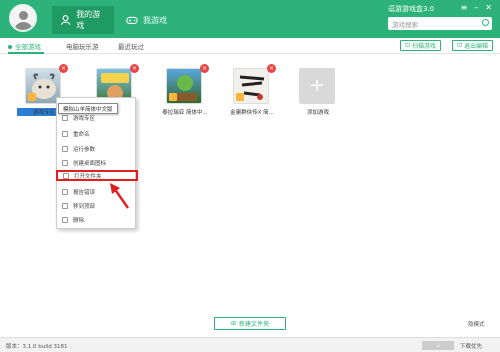  What do you see at coordinates (254, 324) in the screenshot?
I see `new-folder-label: 新建文件夹` at bounding box center [254, 324].